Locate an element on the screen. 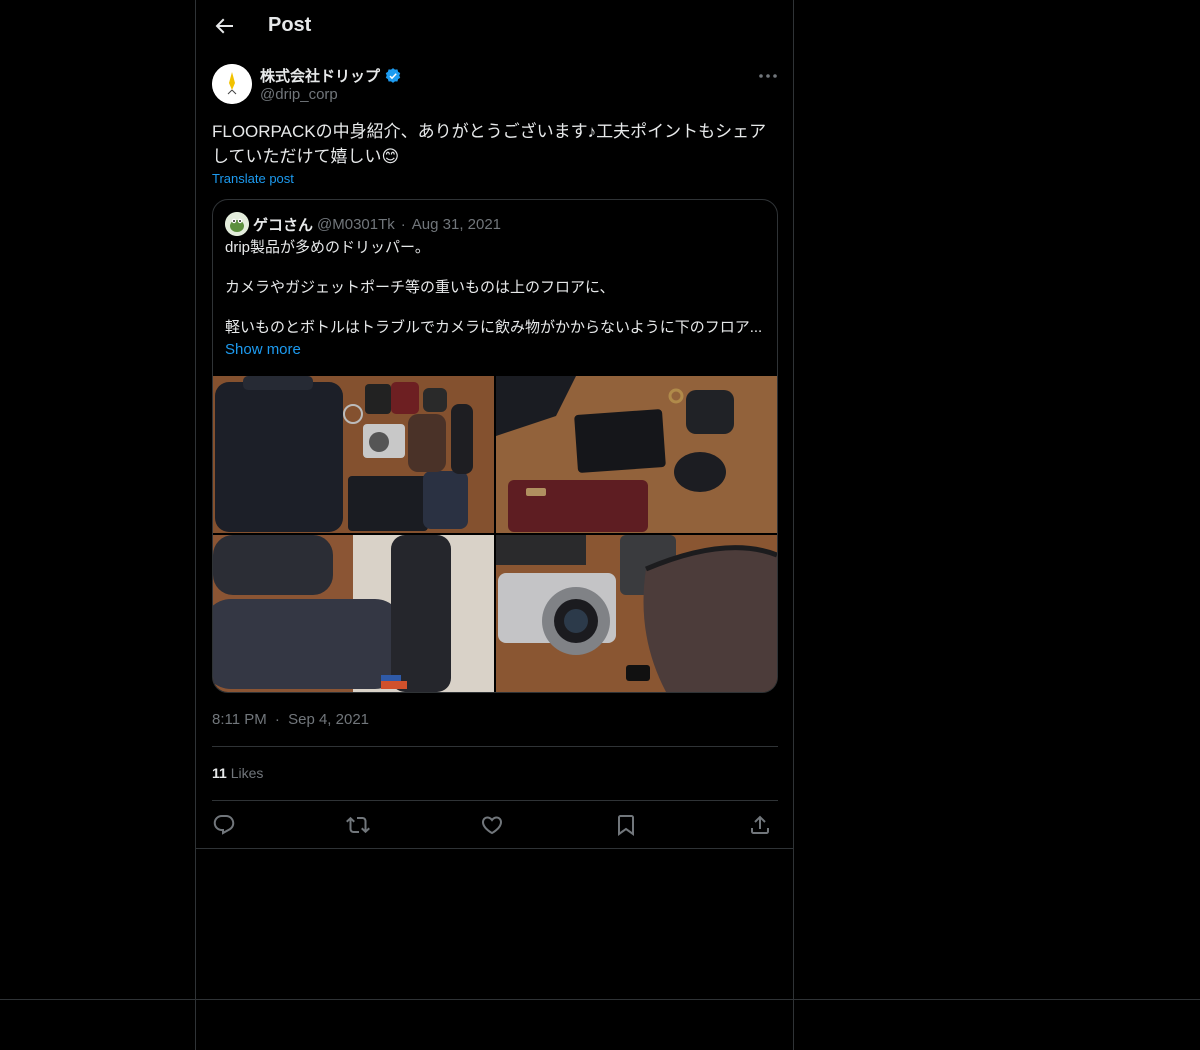  quoted-author-avatar is located at coordinates (237, 224).